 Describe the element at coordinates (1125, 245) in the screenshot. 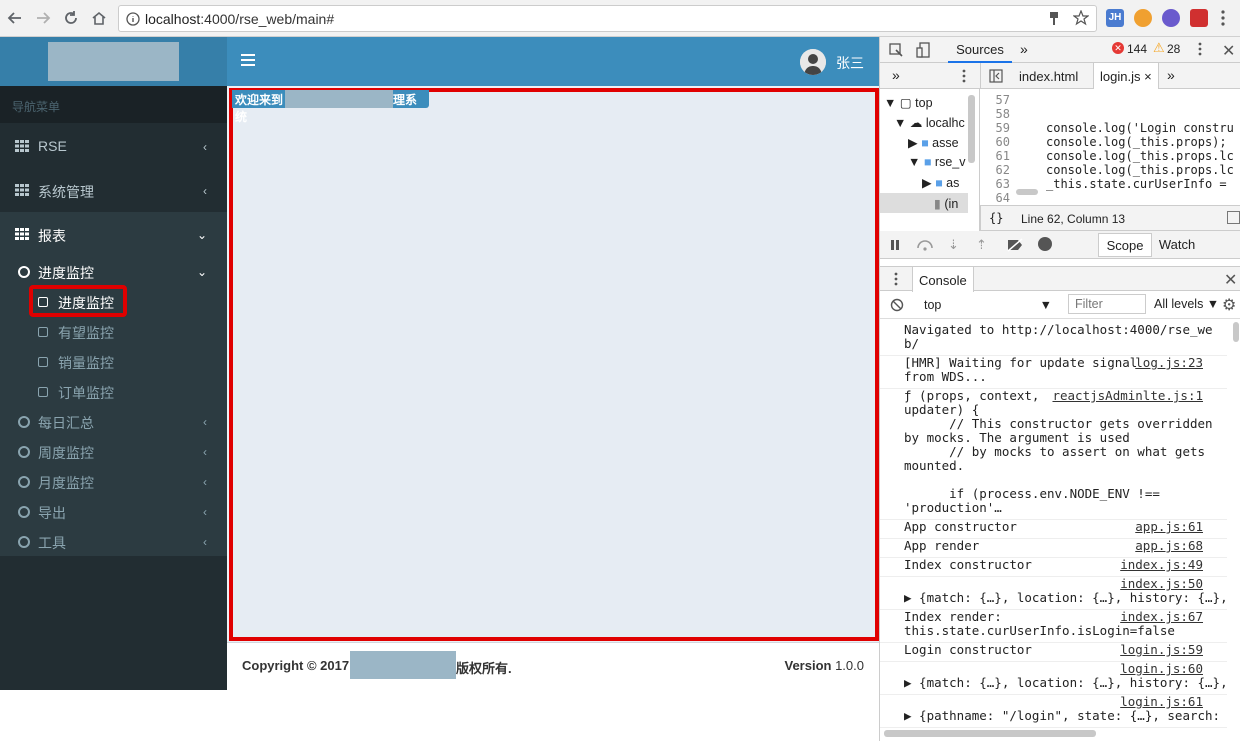

I see `tab-scope: Scope` at that location.